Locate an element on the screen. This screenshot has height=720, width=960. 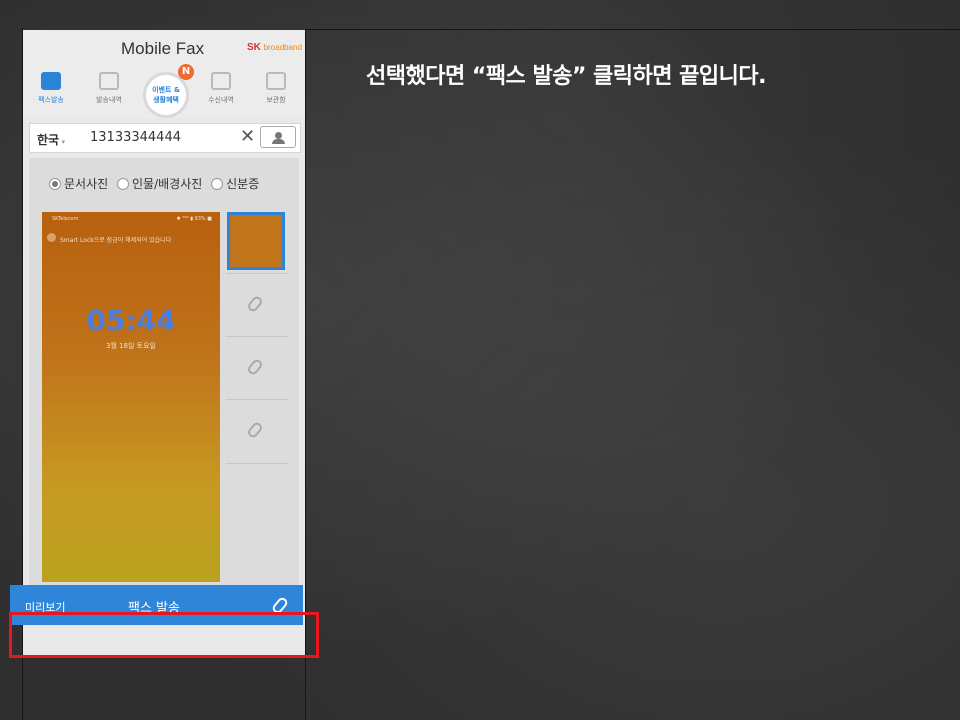
nav-send-history: 발송내역 is located at coordinates (109, 88).